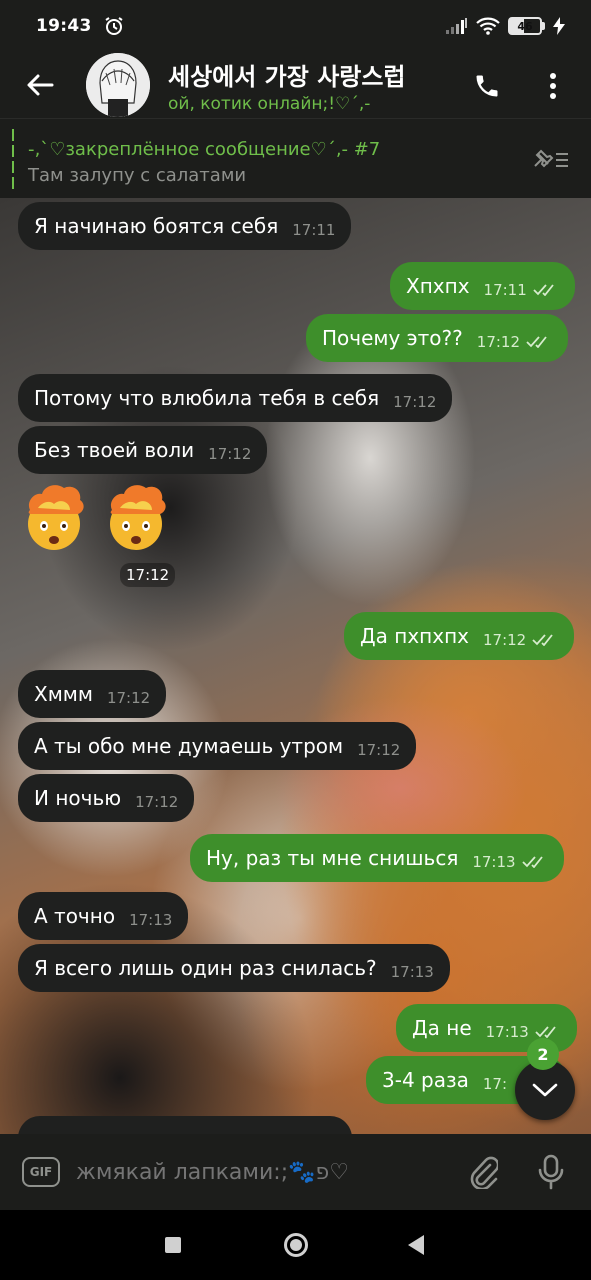 The image size is (591, 1280). What do you see at coordinates (173, 1245) in the screenshot?
I see `recents-button` at bounding box center [173, 1245].